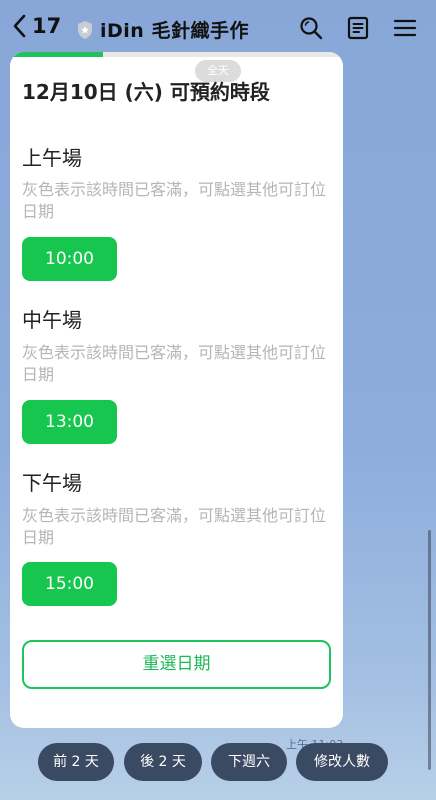  Describe the element at coordinates (163, 762) in the screenshot. I see `quick-reply-next-2-days: 後 2 天` at that location.